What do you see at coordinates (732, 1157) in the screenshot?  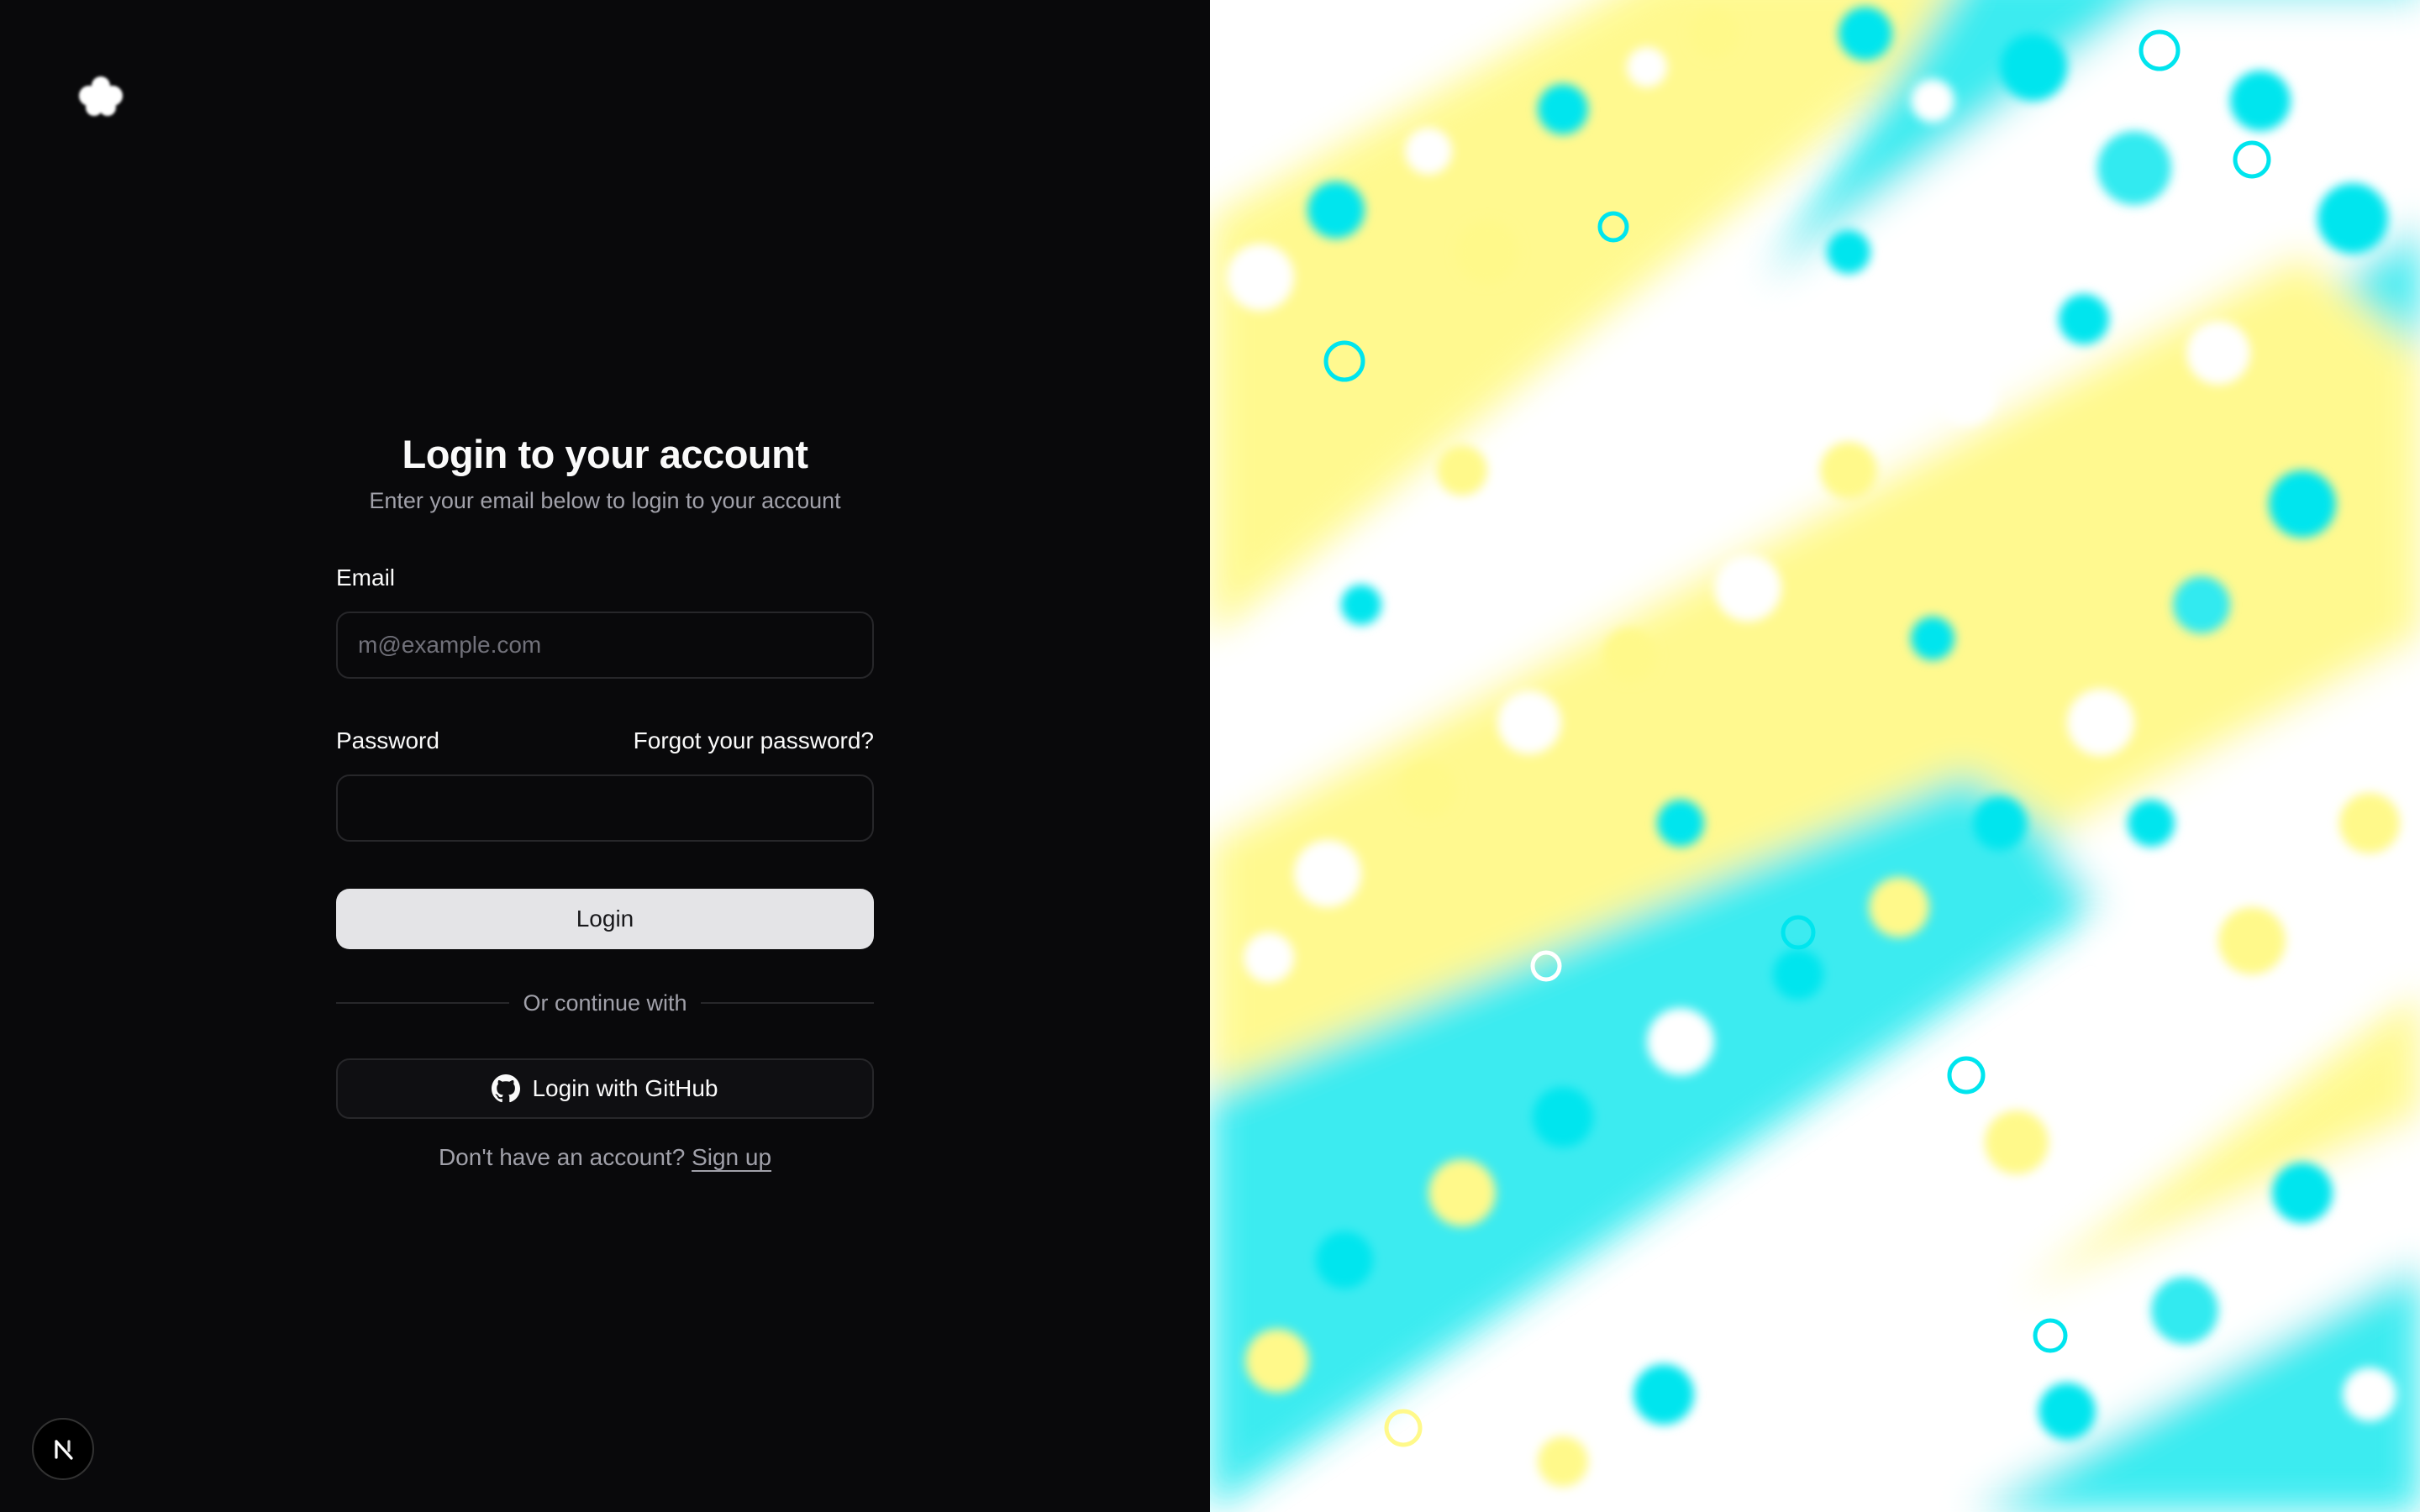 I see `signup-link: Sign up` at bounding box center [732, 1157].